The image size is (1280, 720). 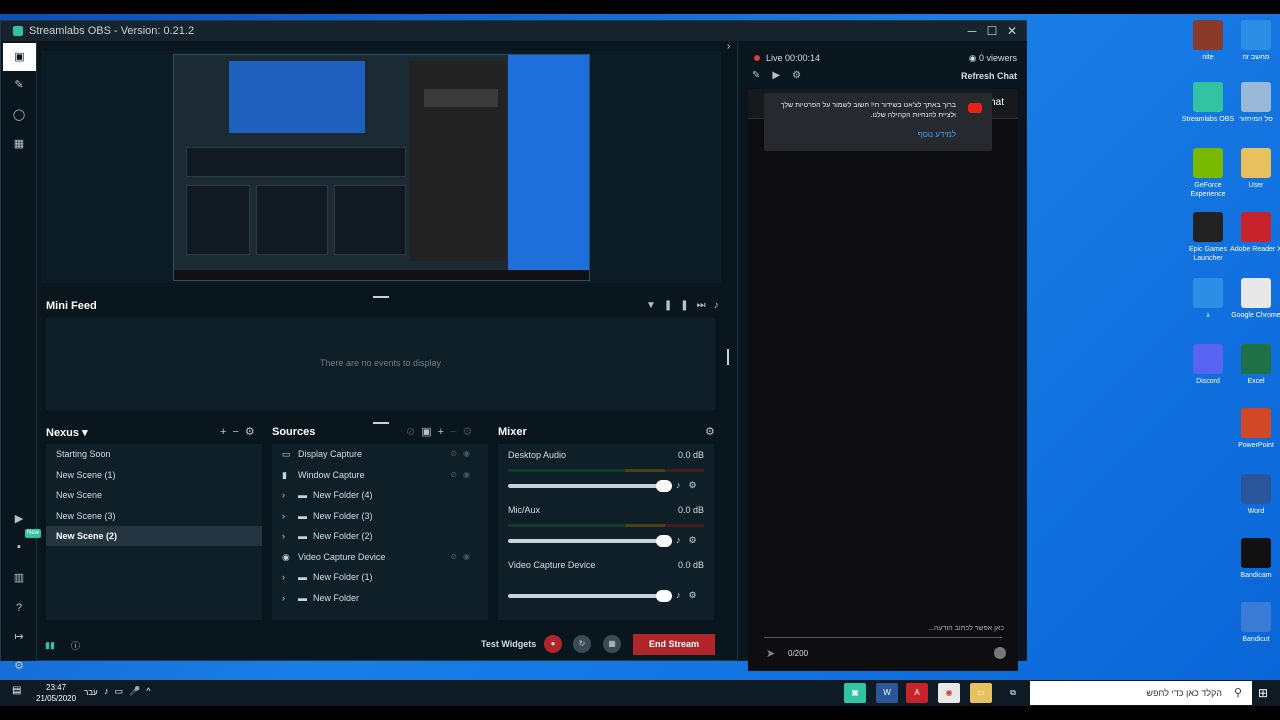 I want to click on source-item: ▮ Window Capture ⊘◉, so click(x=379, y=475).